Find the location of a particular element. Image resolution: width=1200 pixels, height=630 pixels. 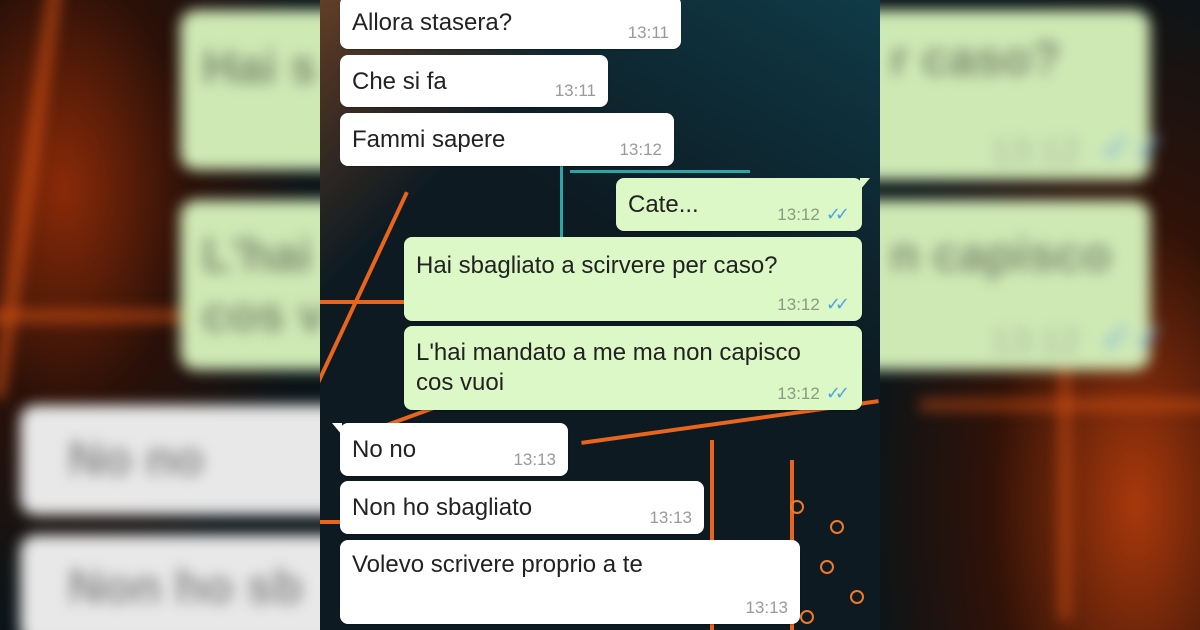

blurred-text: L'hai is located at coordinates (257, 255).